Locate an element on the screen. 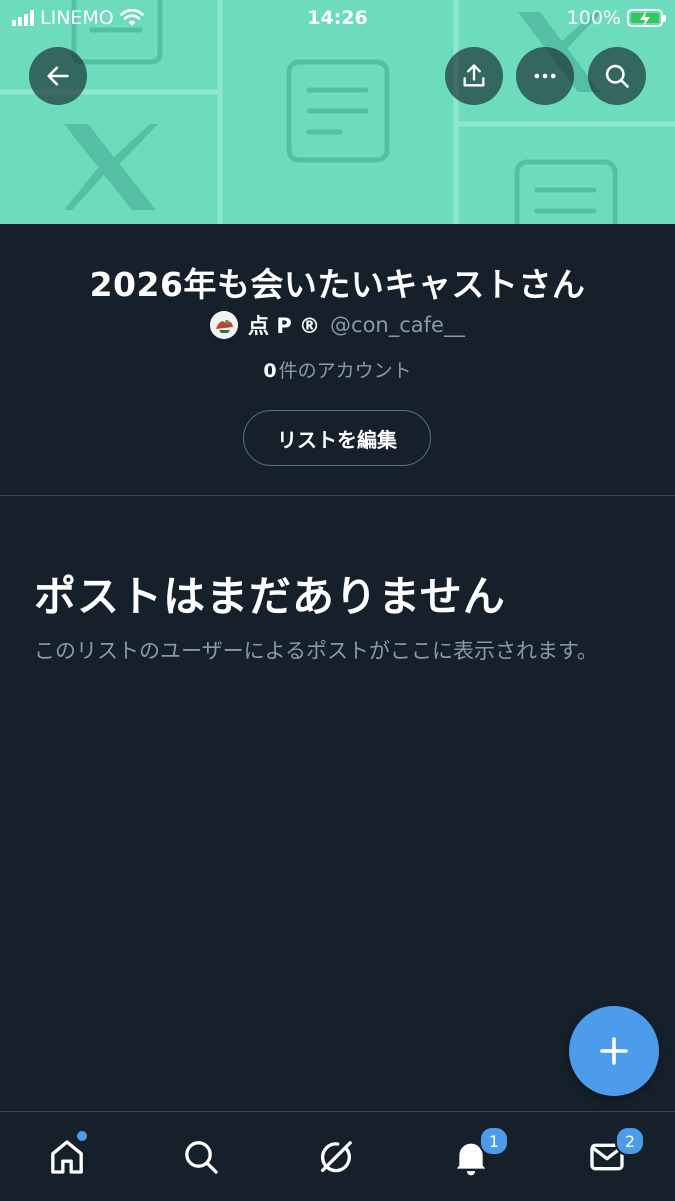 This screenshot has width=675, height=1201. messages-badge: 2 is located at coordinates (630, 1141).